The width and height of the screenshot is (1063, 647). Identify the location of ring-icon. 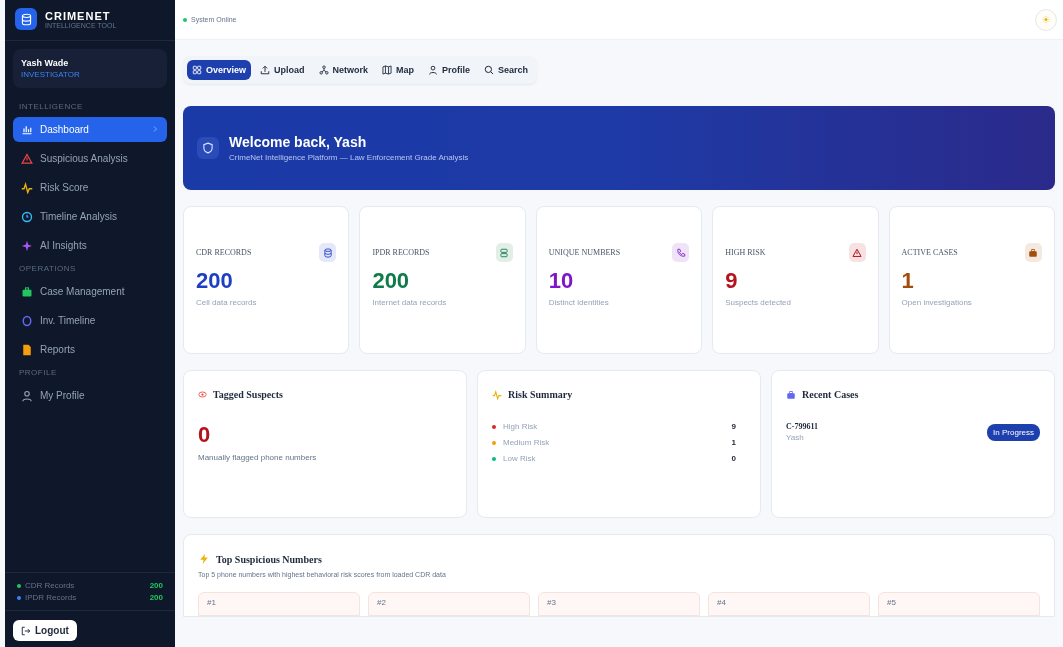
(27, 320).